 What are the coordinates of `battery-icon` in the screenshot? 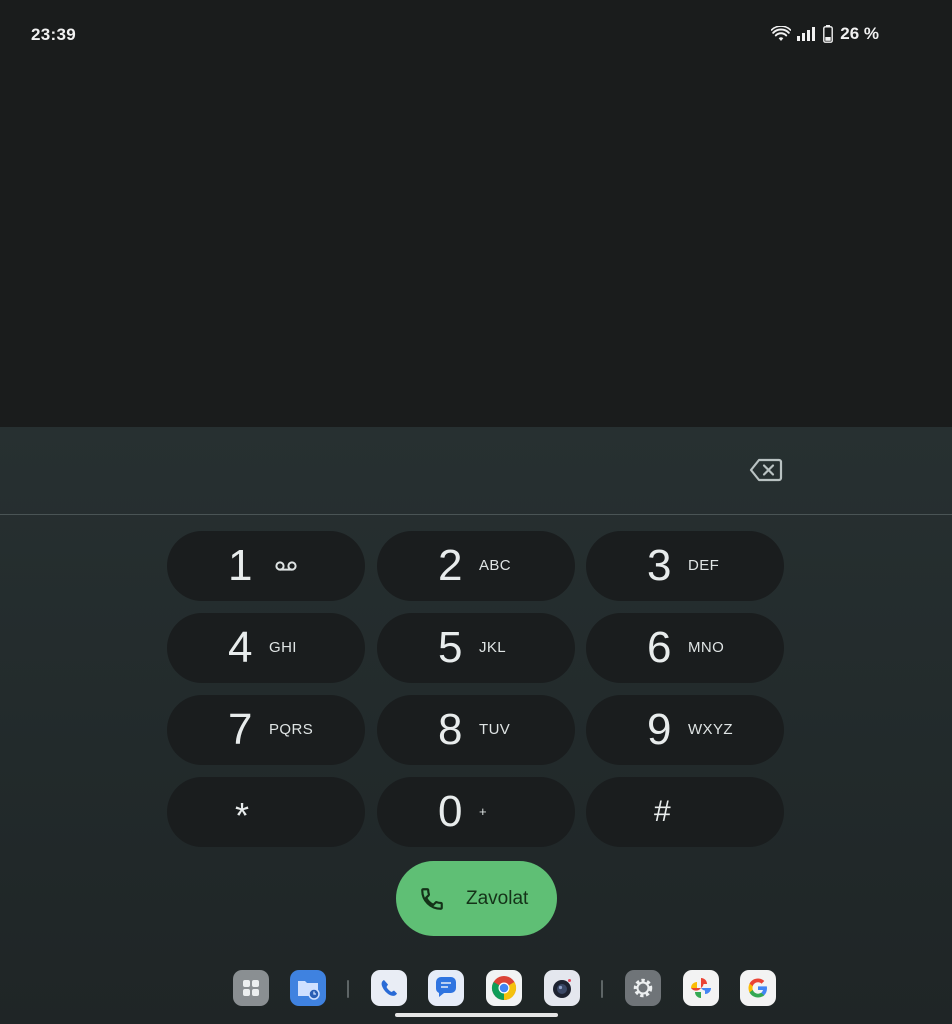 It's located at (828, 34).